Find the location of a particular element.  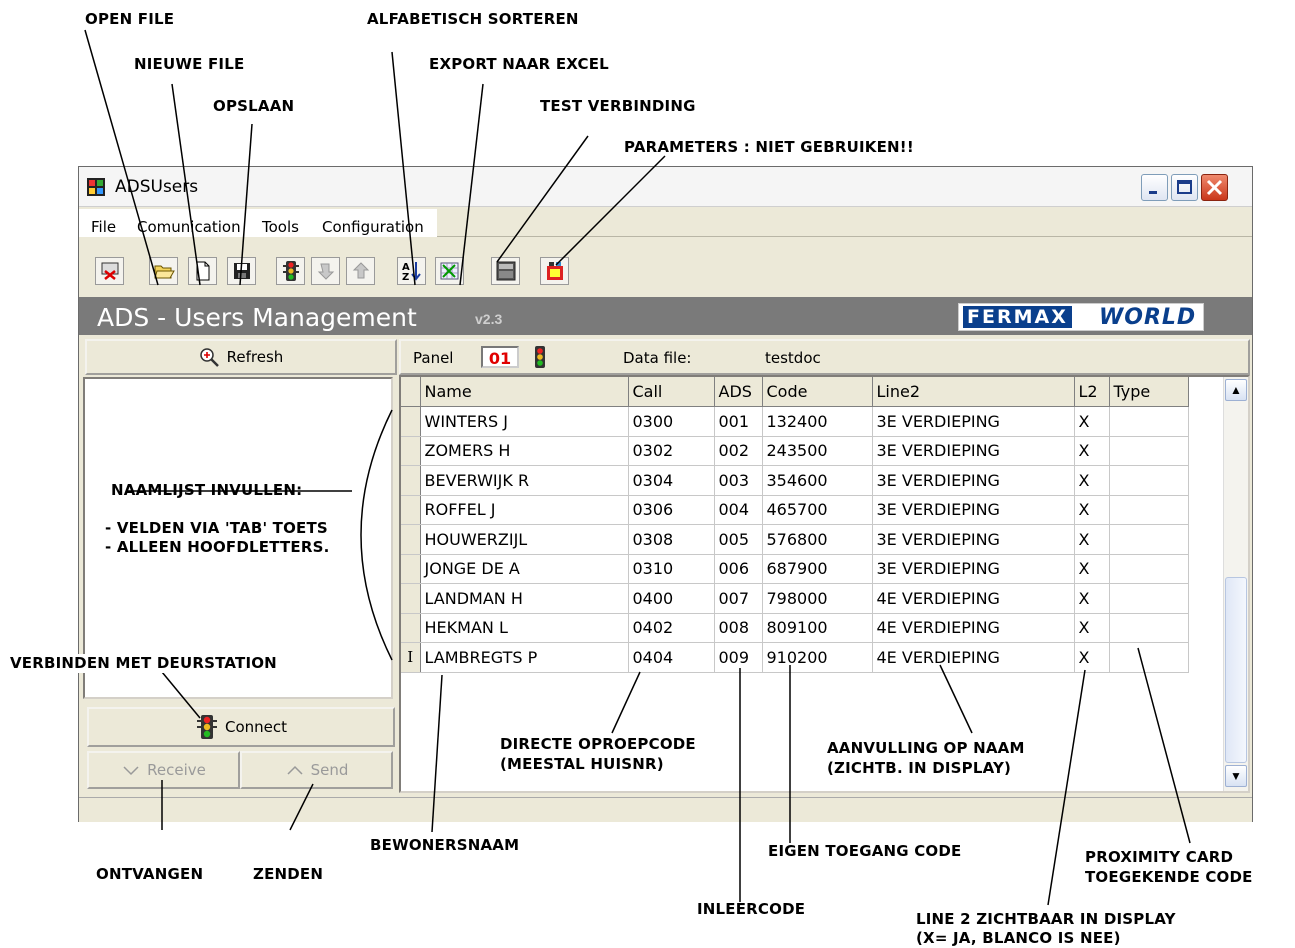

table-row: ROFFEL J 0306 004 465700 3E VERDIEPING X is located at coordinates (795, 510).